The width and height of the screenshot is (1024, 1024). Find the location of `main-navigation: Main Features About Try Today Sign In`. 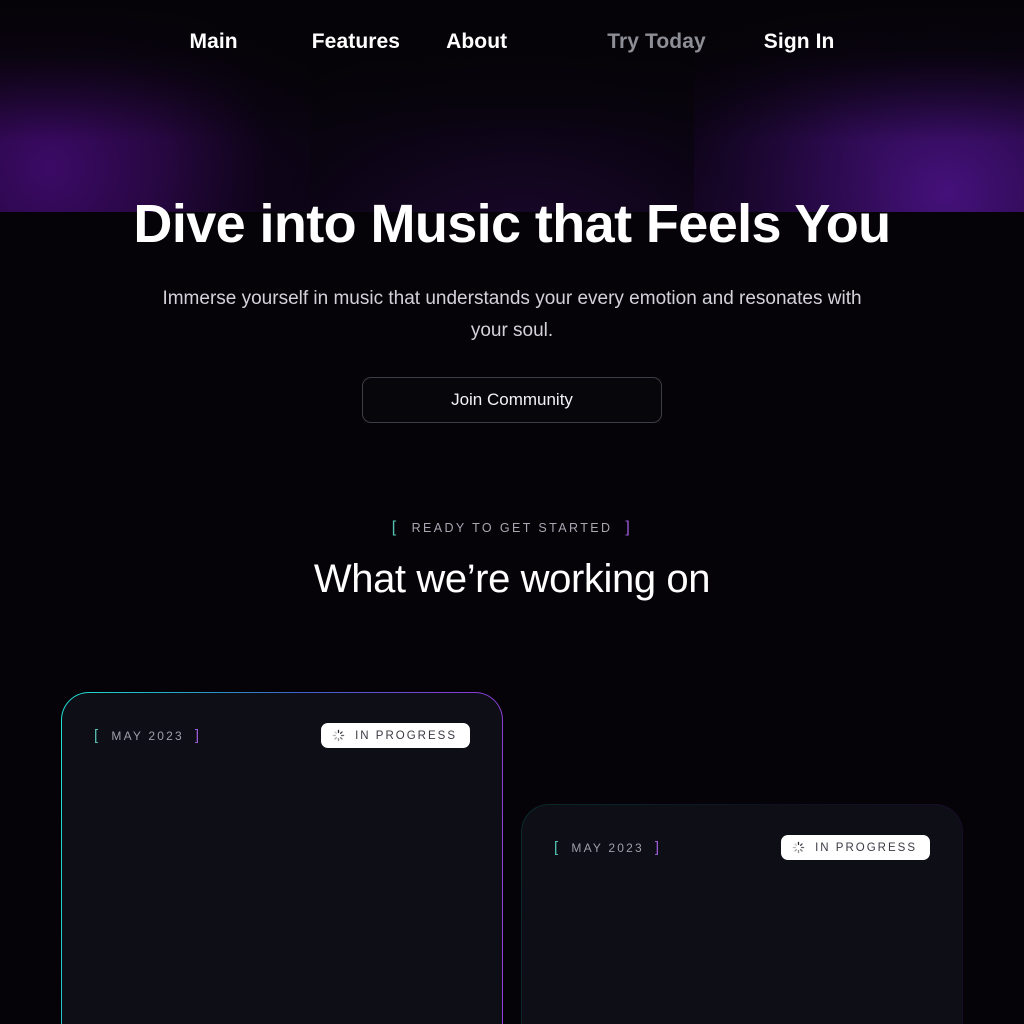

main-navigation: Main Features About Try Today Sign In is located at coordinates (512, 42).